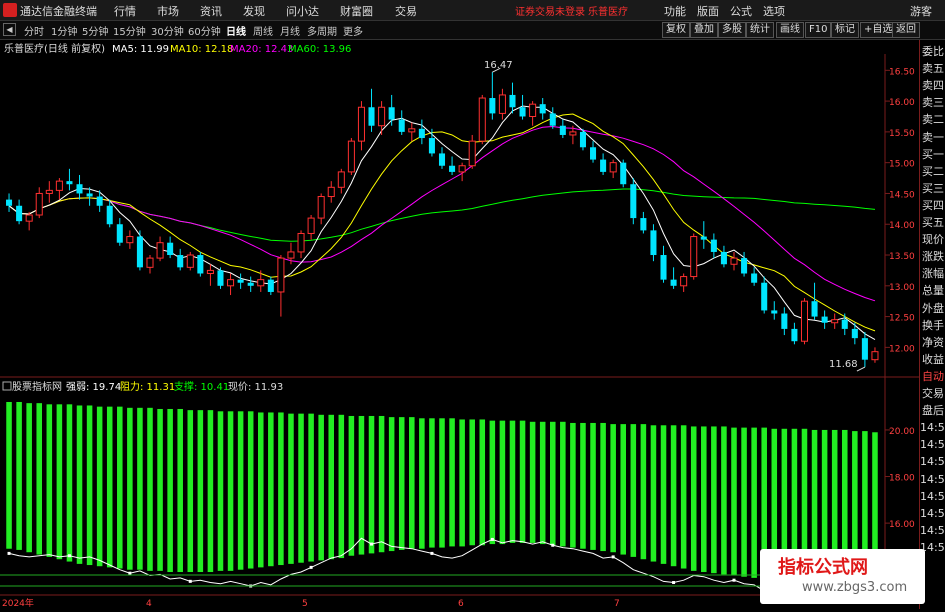 The height and width of the screenshot is (612, 945). I want to click on sidebar-item: 买四, so click(933, 205).